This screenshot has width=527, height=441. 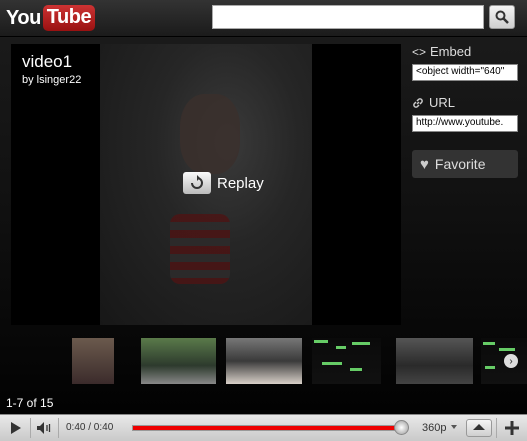 I want to click on replay-label: Replay, so click(x=240, y=183).